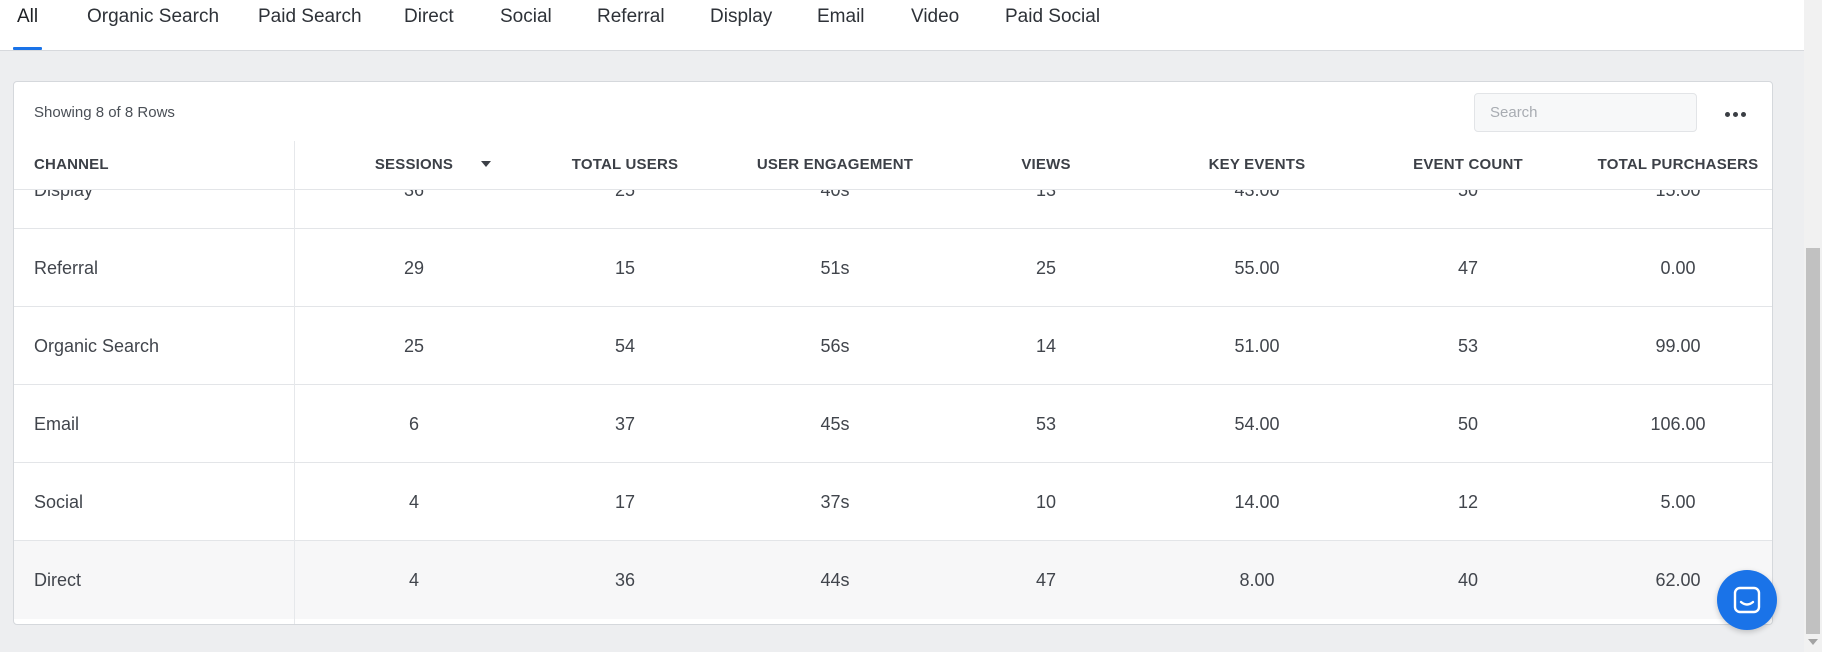 The width and height of the screenshot is (1822, 652). What do you see at coordinates (1257, 580) in the screenshot?
I see `cell-key-events: 8.00` at bounding box center [1257, 580].